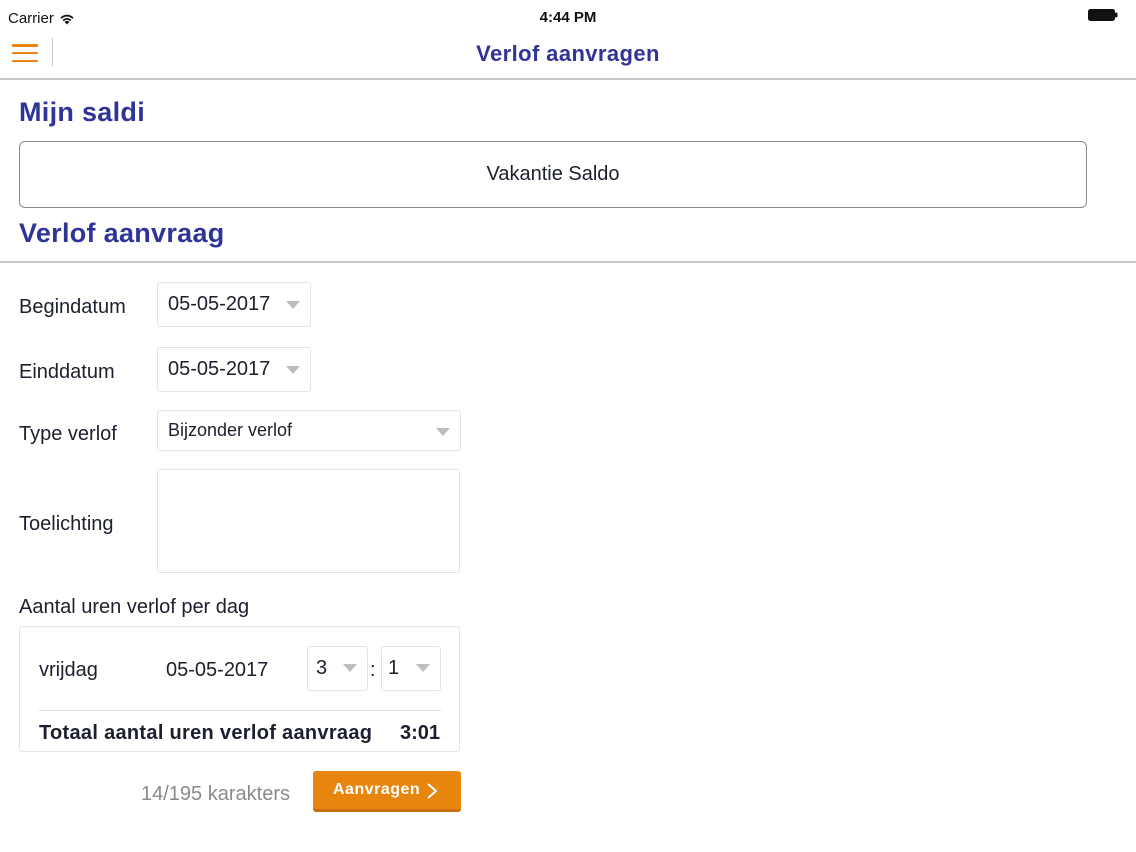  I want to click on card-divider, so click(240, 710).